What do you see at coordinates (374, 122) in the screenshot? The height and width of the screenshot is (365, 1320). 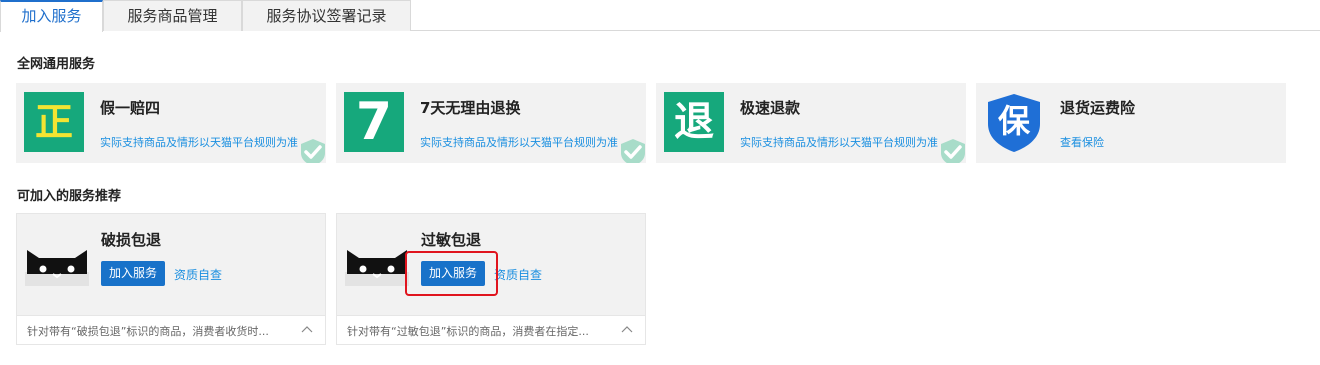 I see `seven-badge-icon: 7` at bounding box center [374, 122].